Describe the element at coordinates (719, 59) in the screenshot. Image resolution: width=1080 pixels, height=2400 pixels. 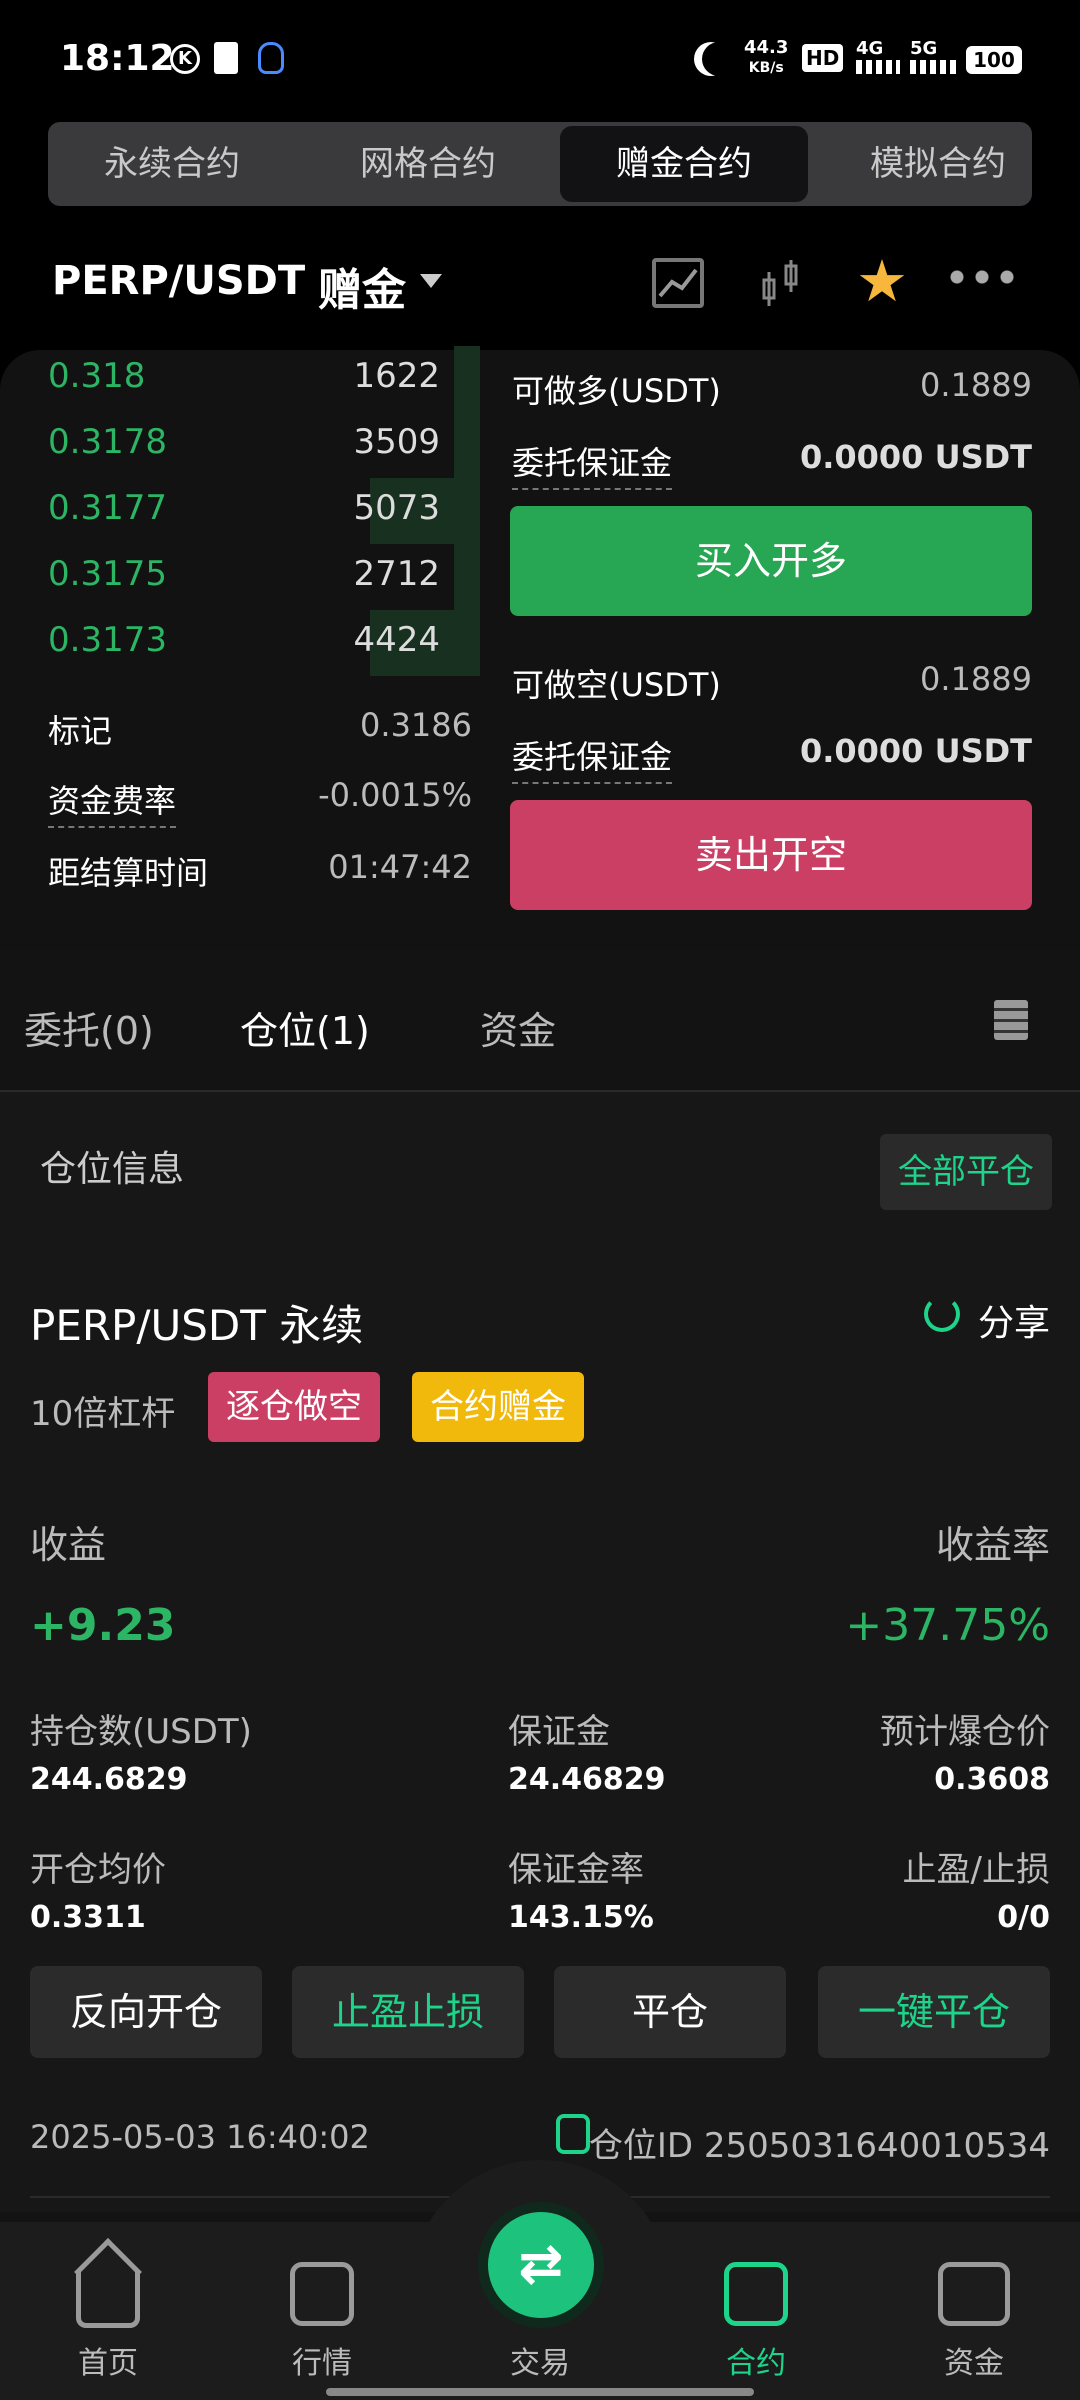
I see `moon-icon` at that location.